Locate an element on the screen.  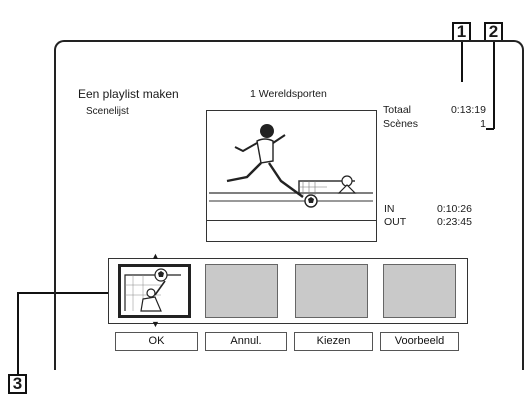
callout-1: 1 is located at coordinates (461, 32).